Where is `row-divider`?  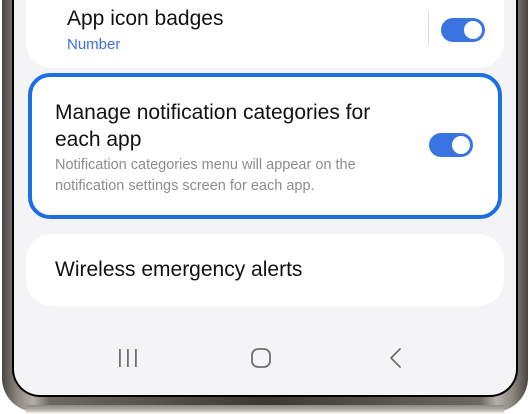
row-divider is located at coordinates (428, 28).